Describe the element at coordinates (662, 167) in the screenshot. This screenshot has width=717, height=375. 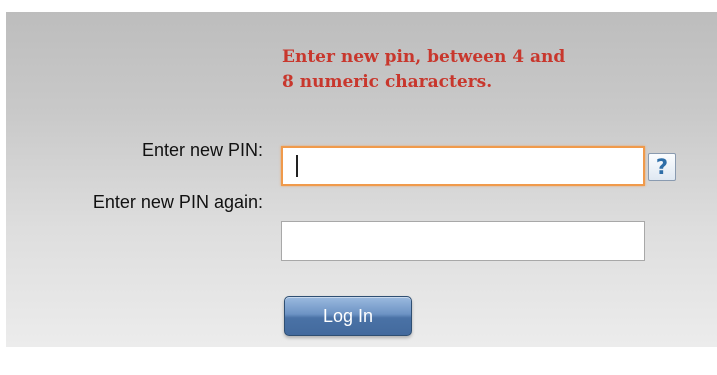
I see `help-question-icon: ?` at that location.